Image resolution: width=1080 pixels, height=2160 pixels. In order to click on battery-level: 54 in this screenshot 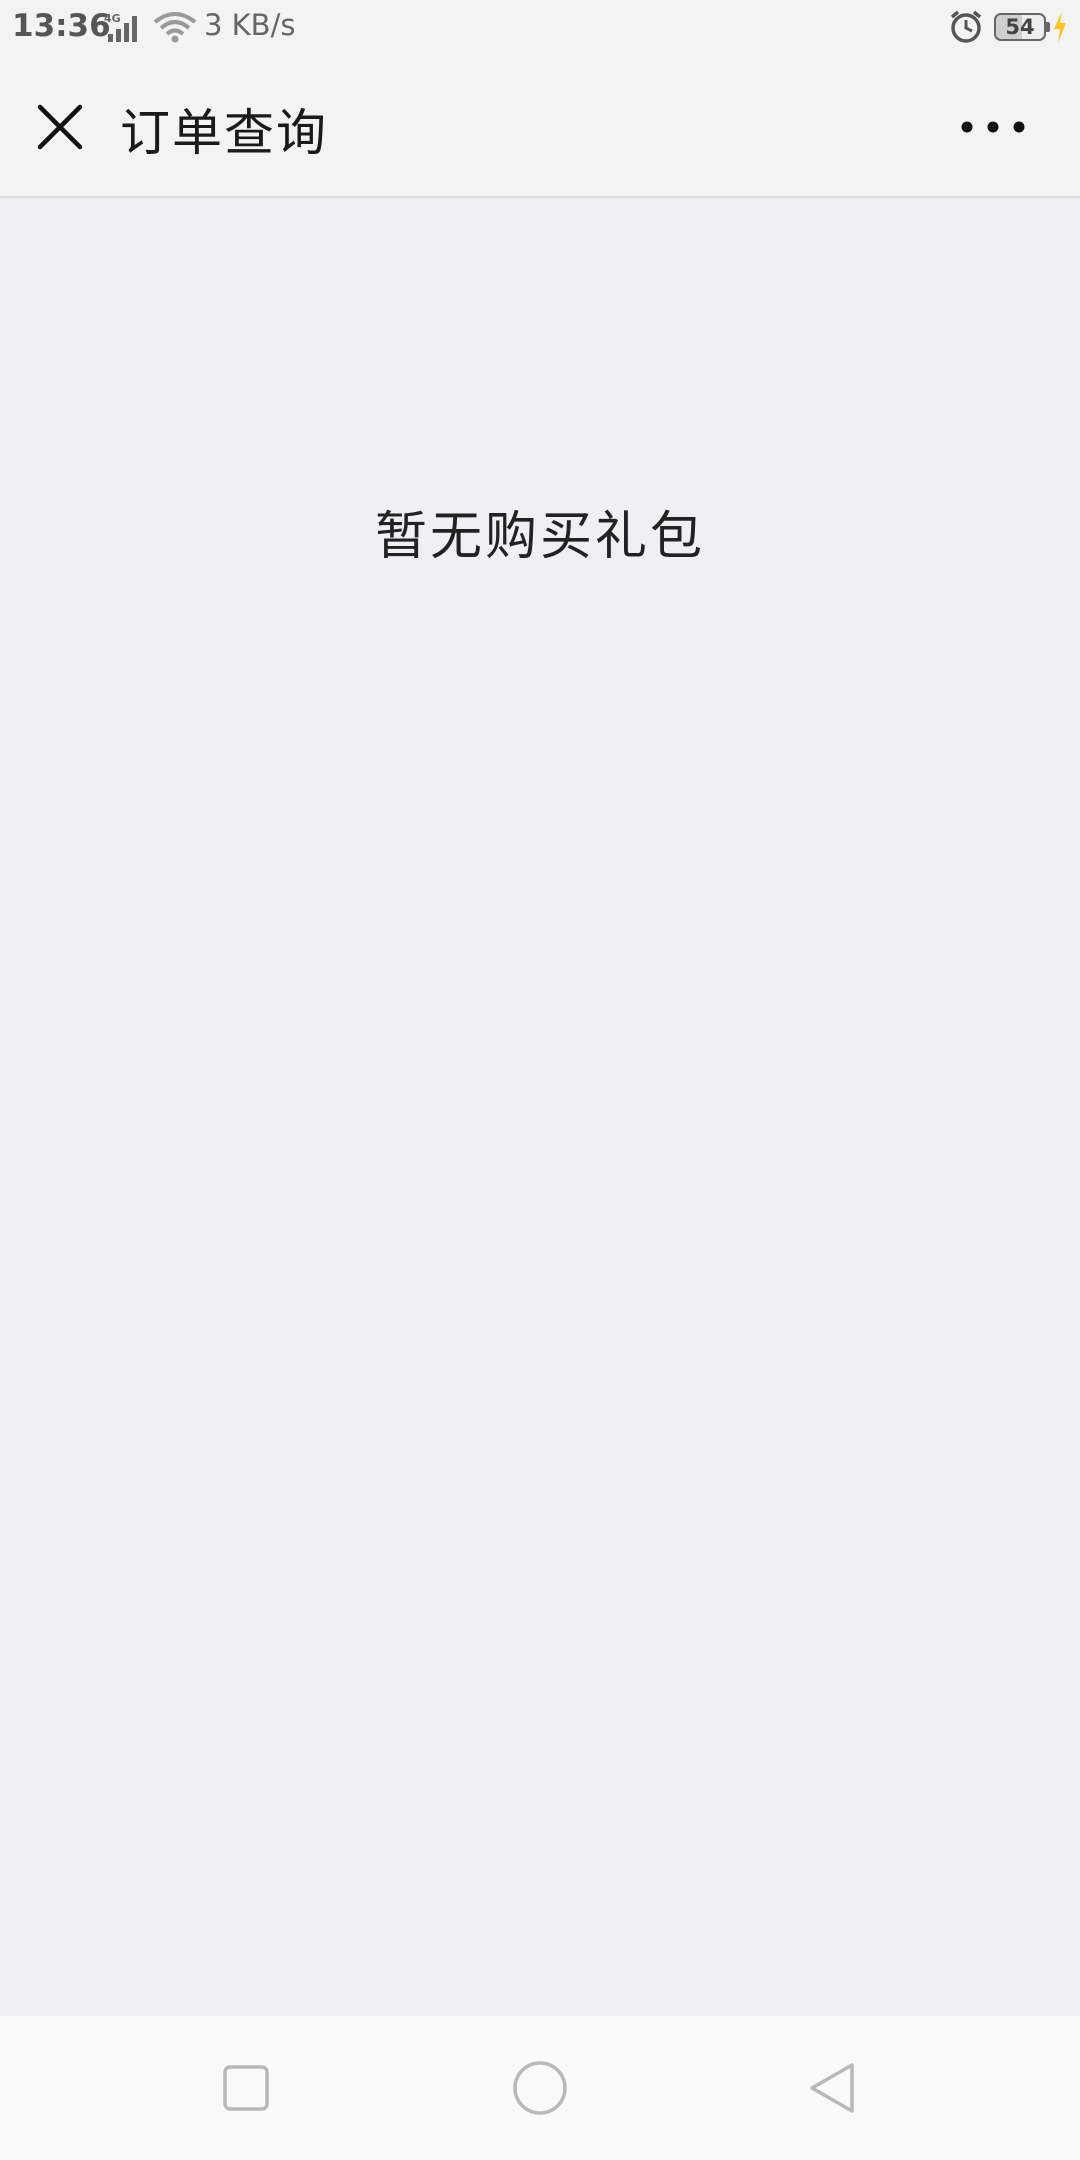, I will do `click(1020, 27)`.